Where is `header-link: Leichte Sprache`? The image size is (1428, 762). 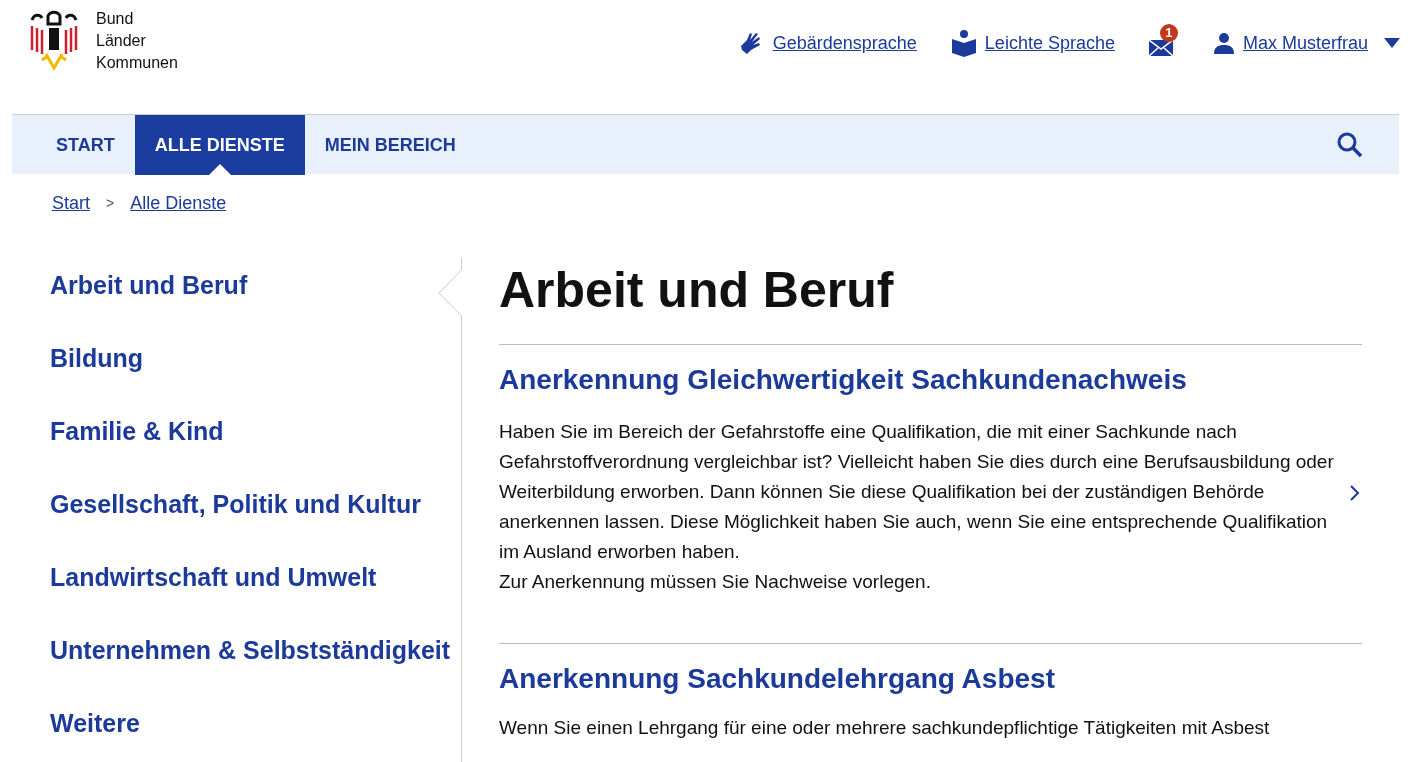 header-link: Leichte Sprache is located at coordinates (1049, 43).